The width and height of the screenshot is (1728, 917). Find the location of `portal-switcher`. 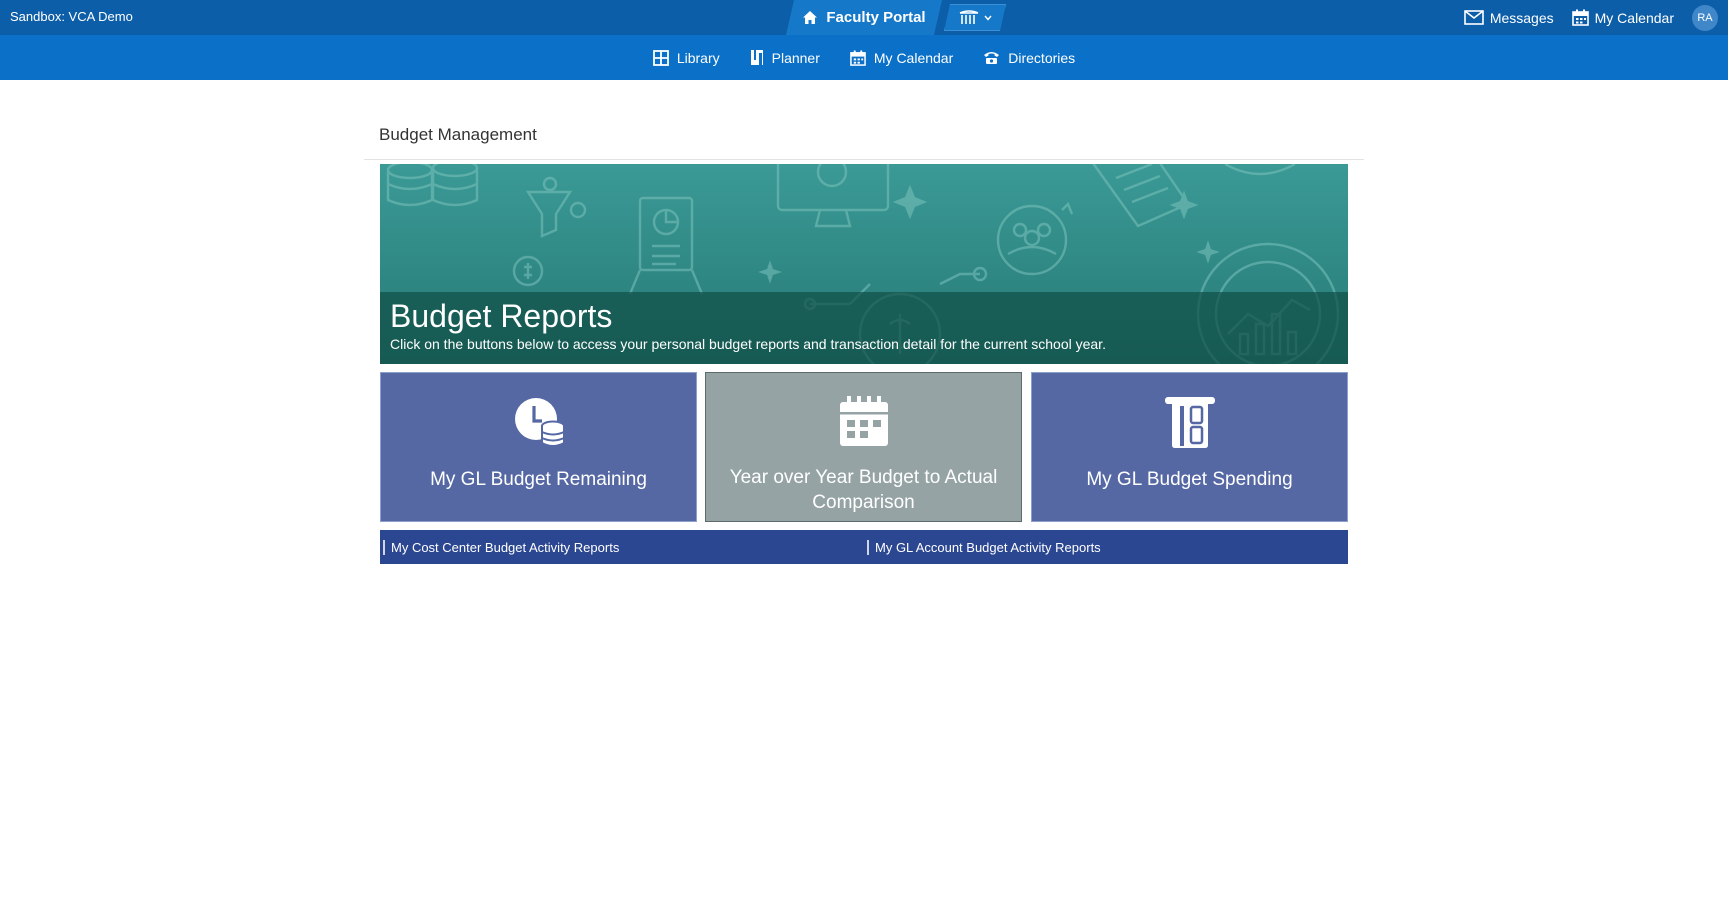

portal-switcher is located at coordinates (975, 17).